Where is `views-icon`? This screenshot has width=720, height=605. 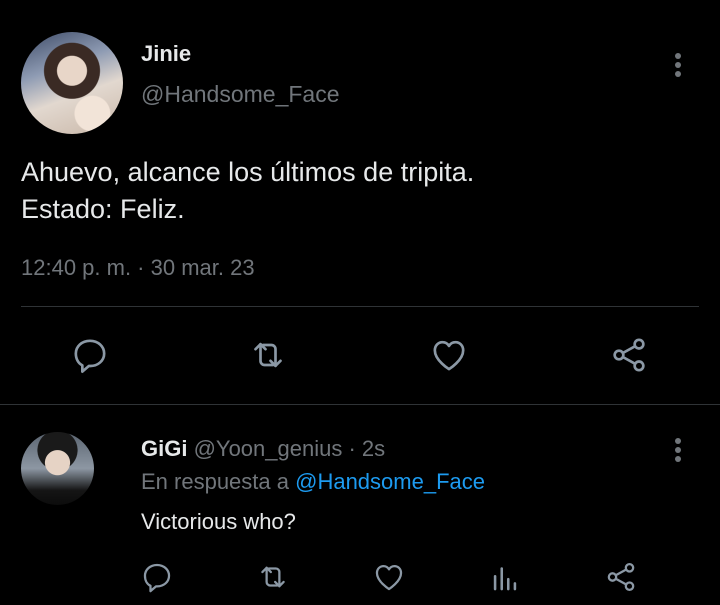 views-icon is located at coordinates (505, 577).